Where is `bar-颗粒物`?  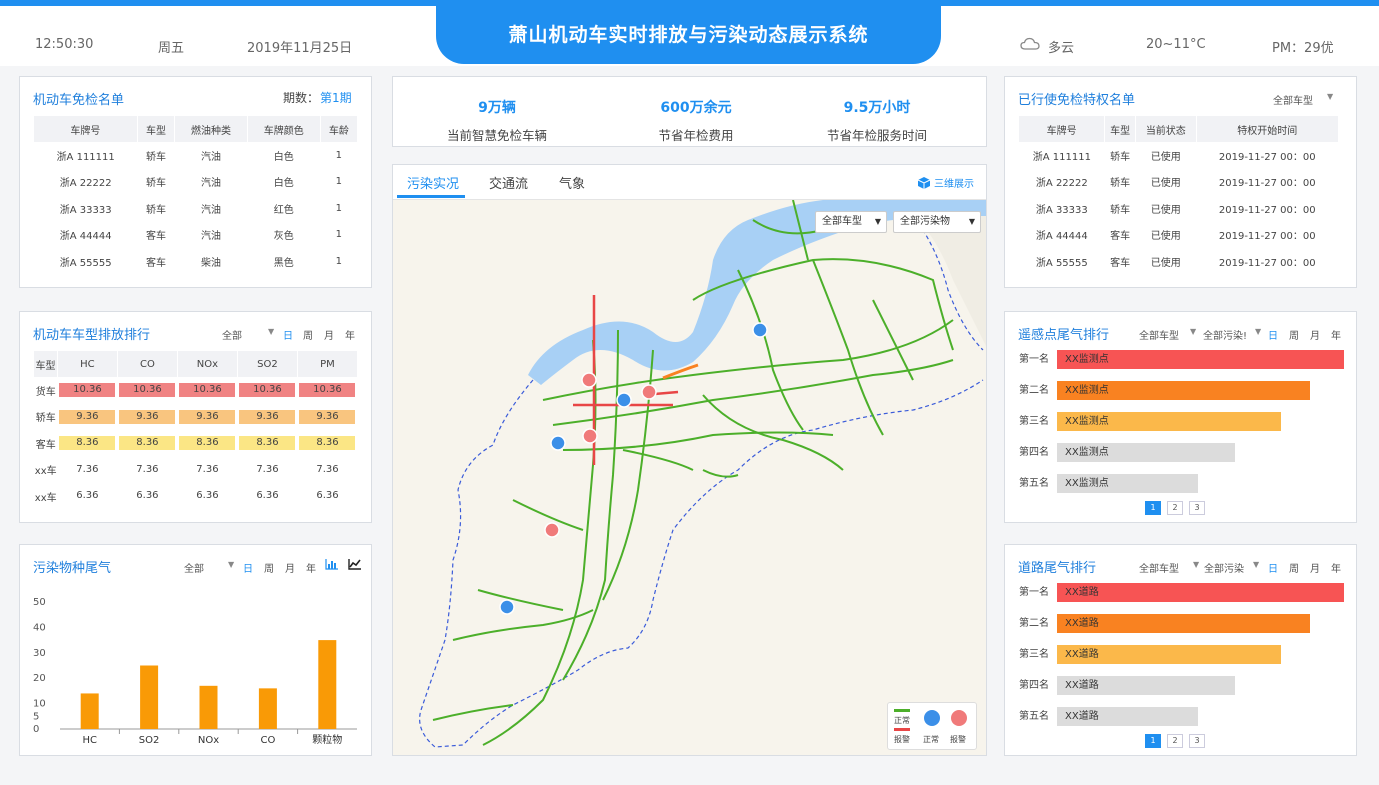 bar-颗粒物 is located at coordinates (327, 684).